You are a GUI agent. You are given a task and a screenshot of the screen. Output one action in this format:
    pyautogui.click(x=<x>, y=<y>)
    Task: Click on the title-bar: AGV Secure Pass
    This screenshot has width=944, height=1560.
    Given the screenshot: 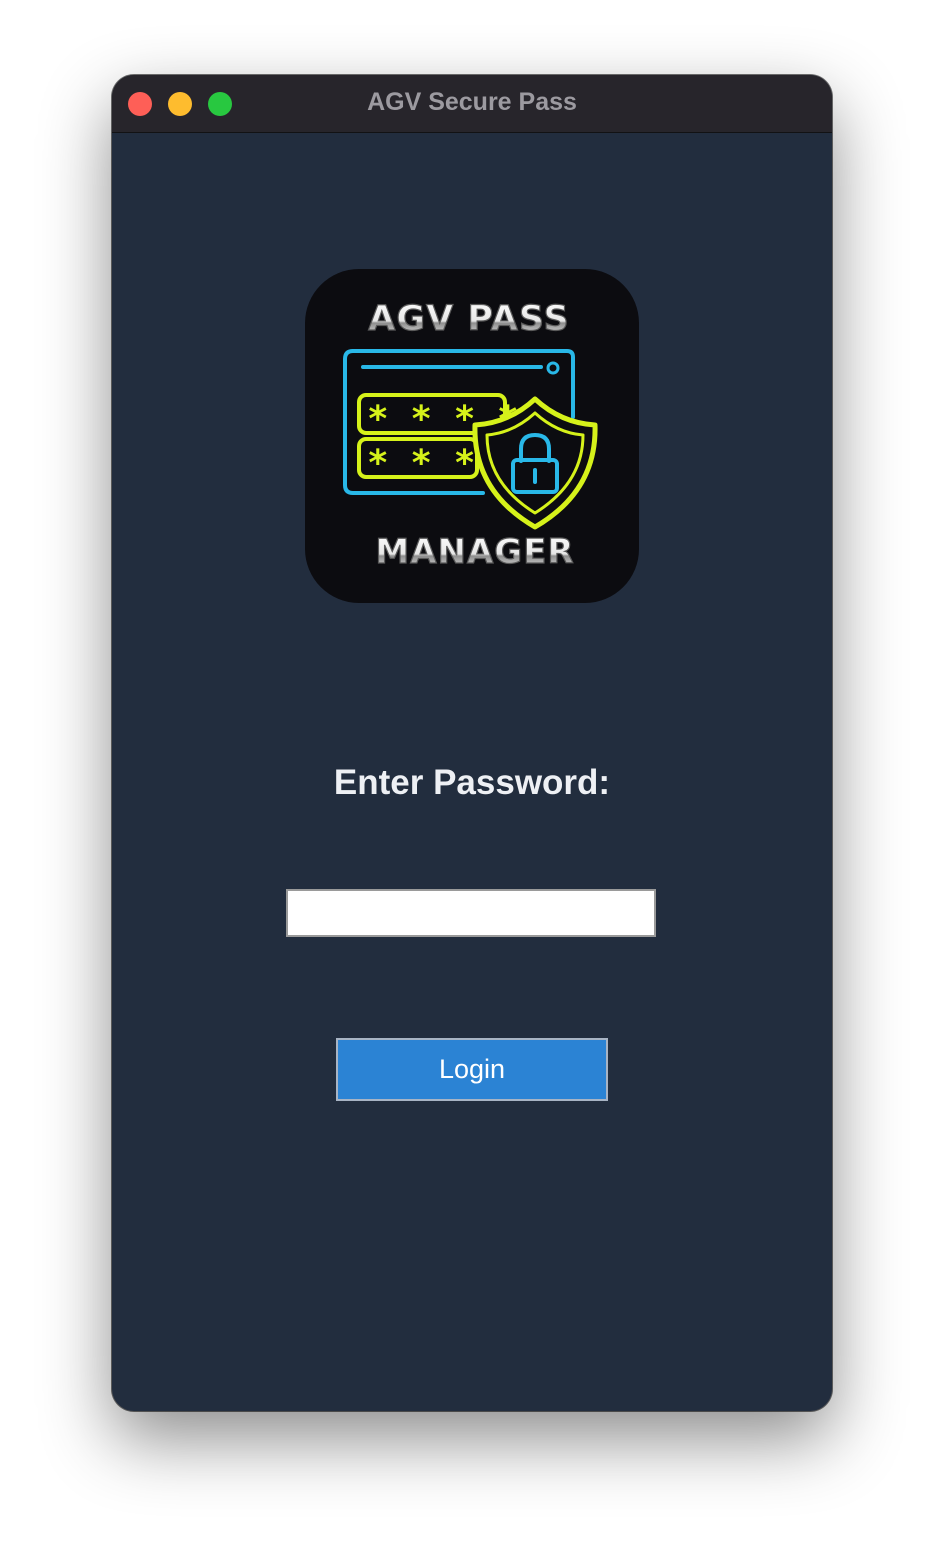 What is the action you would take?
    pyautogui.click(x=472, y=104)
    